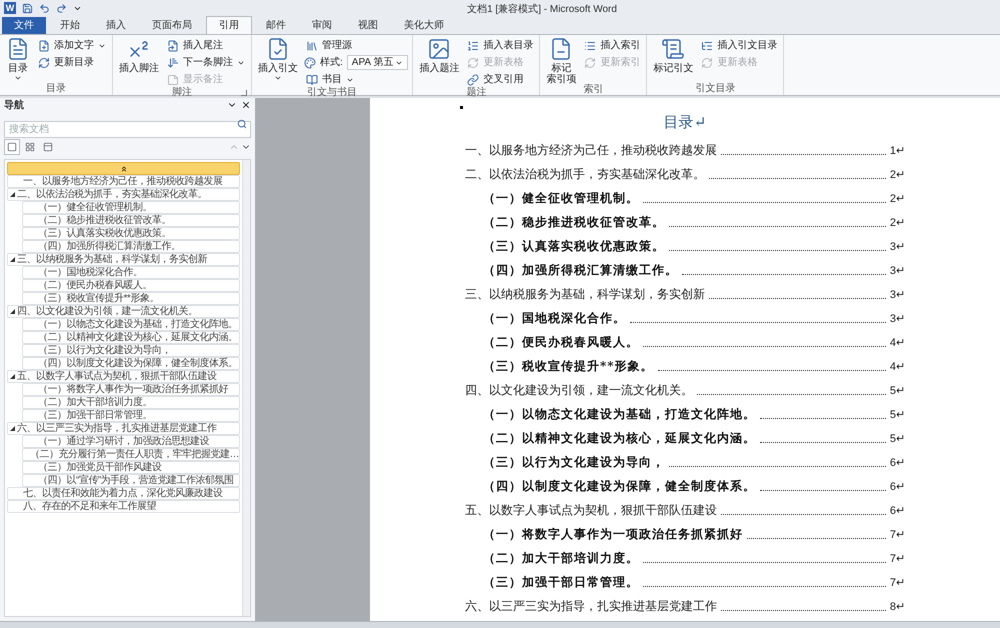 This screenshot has height=628, width=1000. I want to click on pane-title: 导航, so click(14, 105).